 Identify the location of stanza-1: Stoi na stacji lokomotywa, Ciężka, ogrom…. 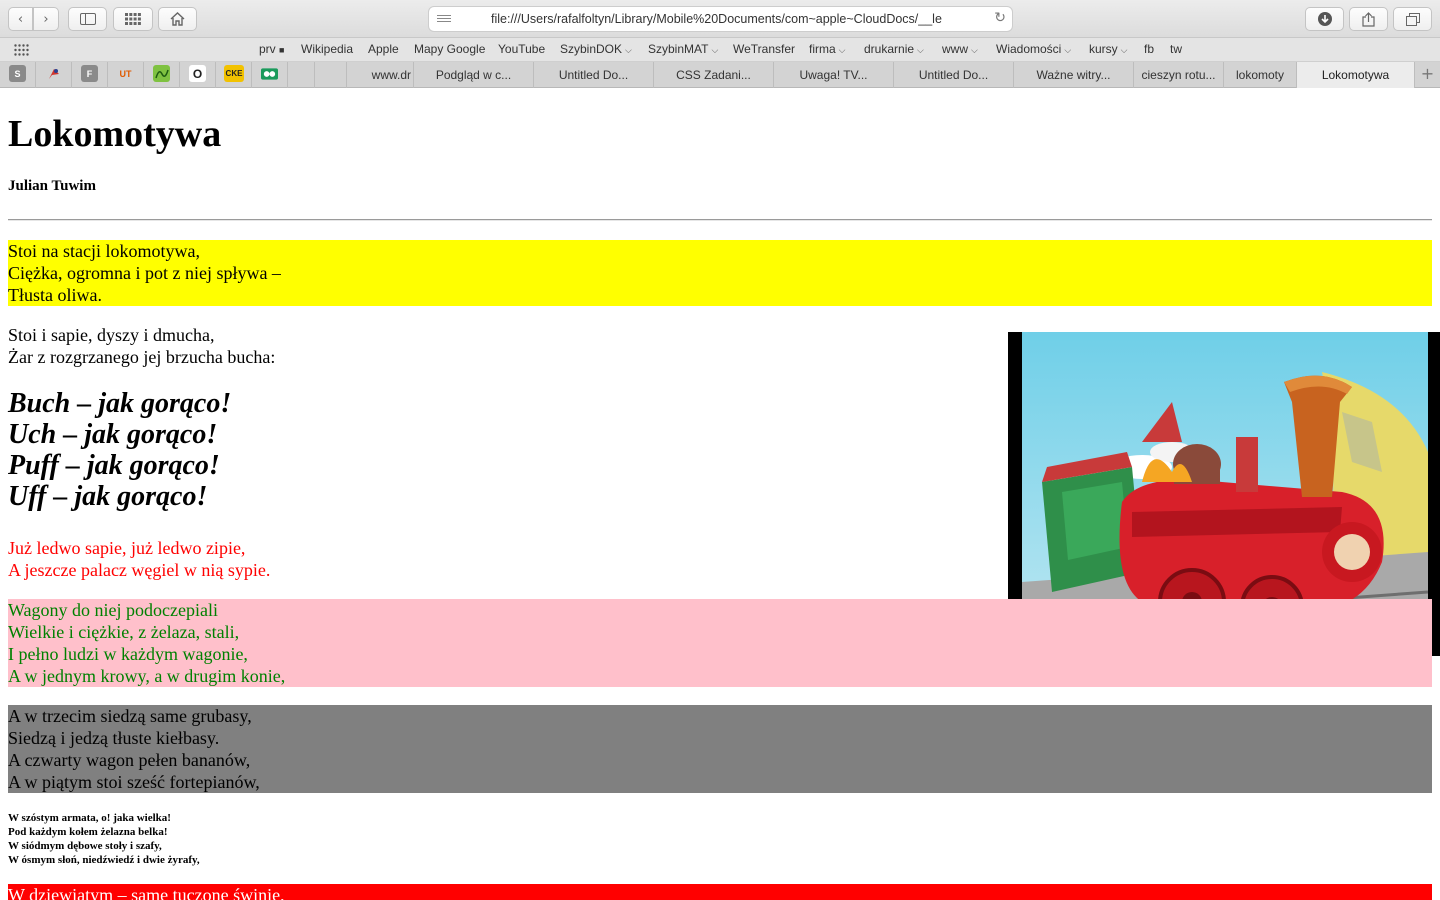
(720, 273).